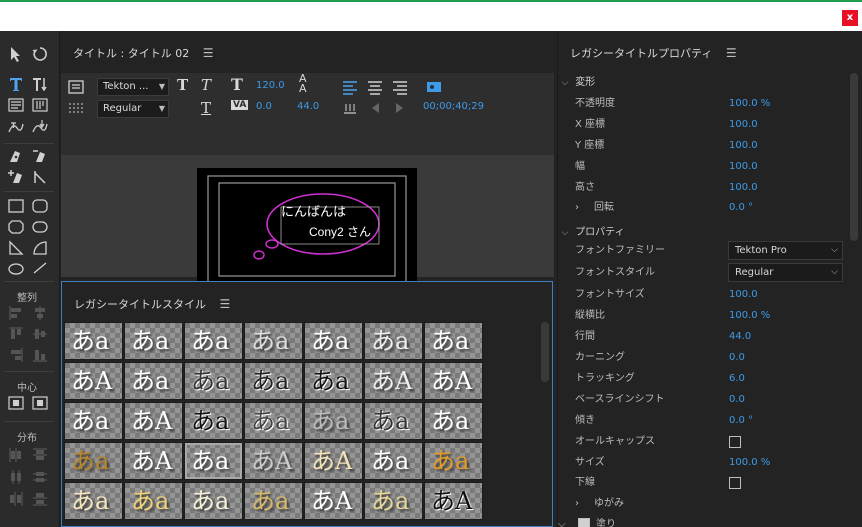 The width and height of the screenshot is (862, 527). Describe the element at coordinates (16, 334) in the screenshot. I see `align-top-icon` at that location.